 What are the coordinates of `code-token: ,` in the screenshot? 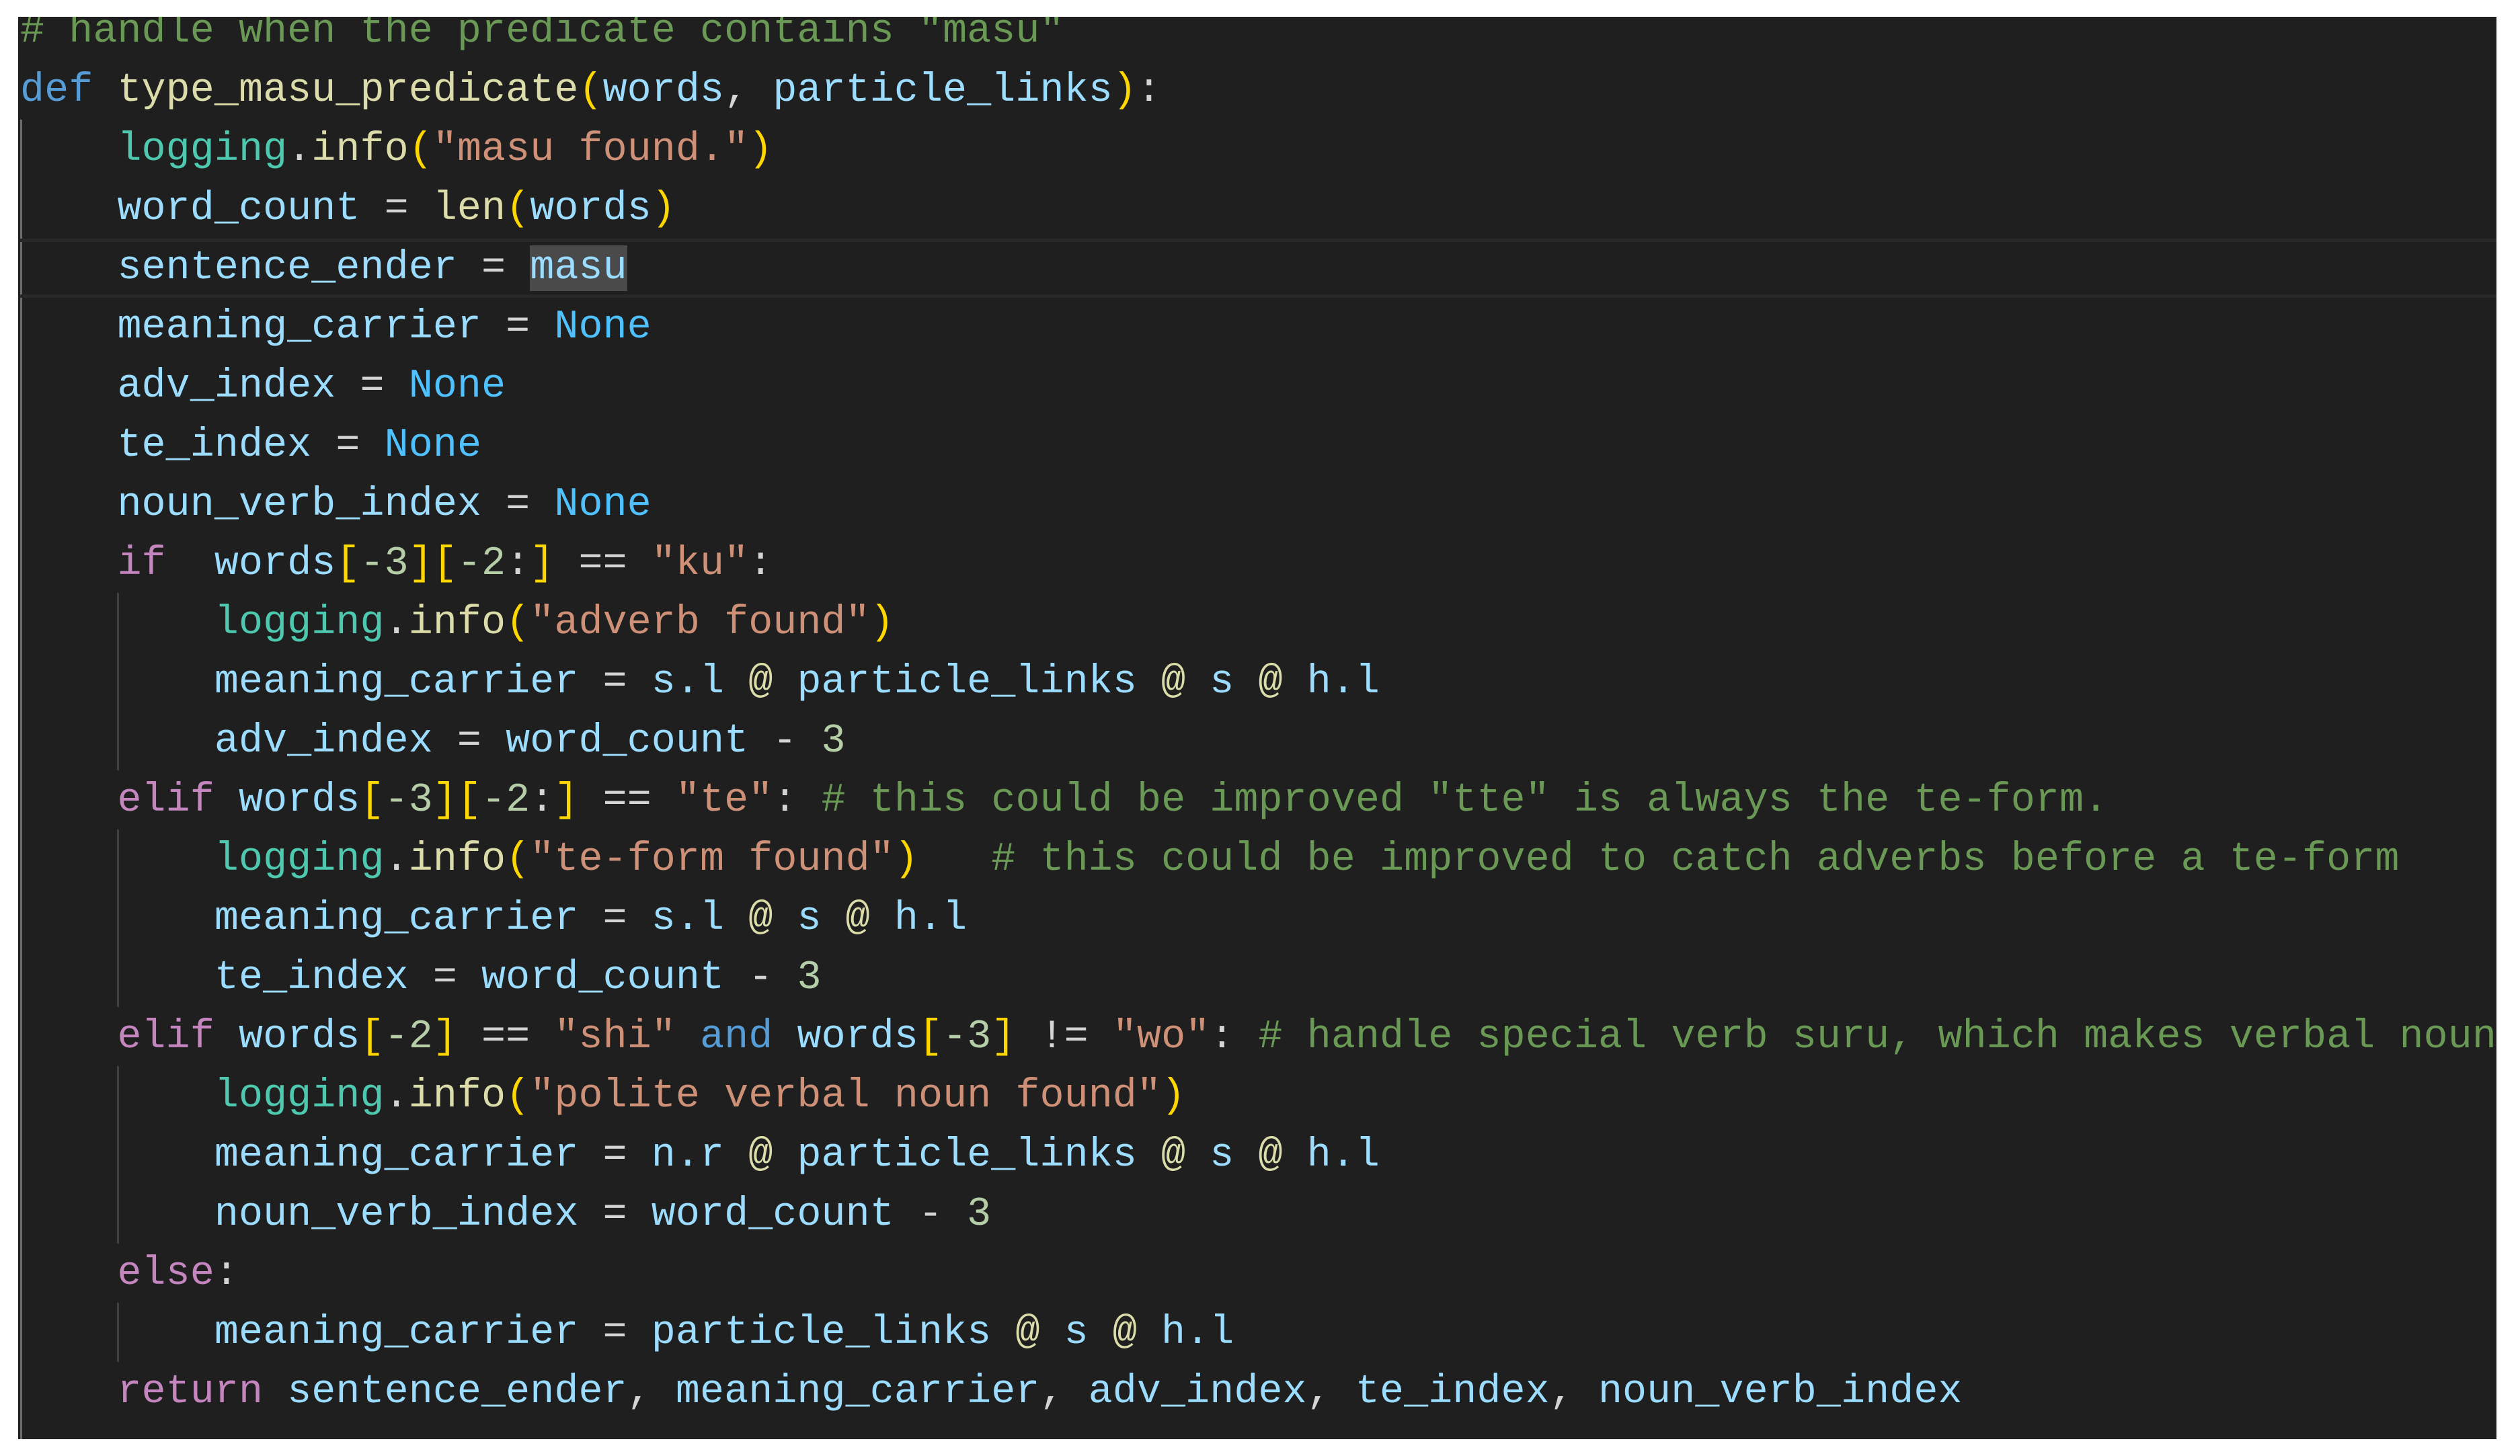 It's located at (1064, 1392).